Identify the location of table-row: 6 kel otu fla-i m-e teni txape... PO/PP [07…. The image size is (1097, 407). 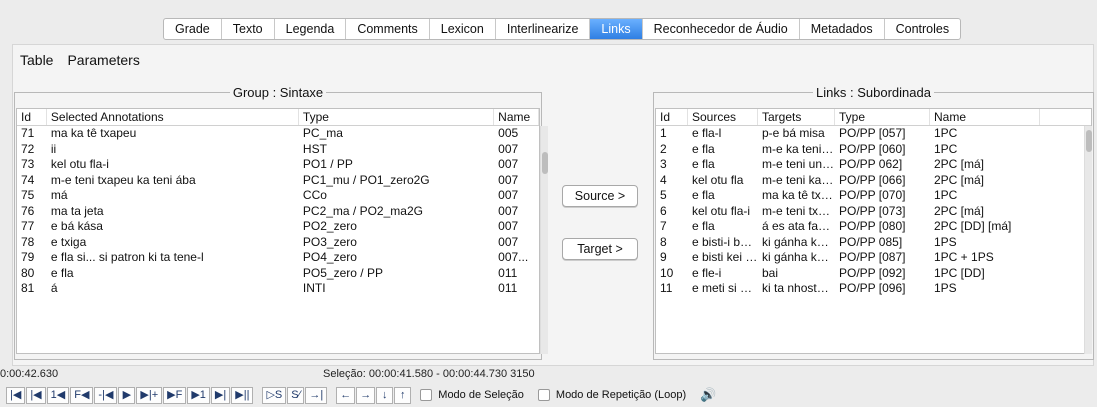
(873, 212).